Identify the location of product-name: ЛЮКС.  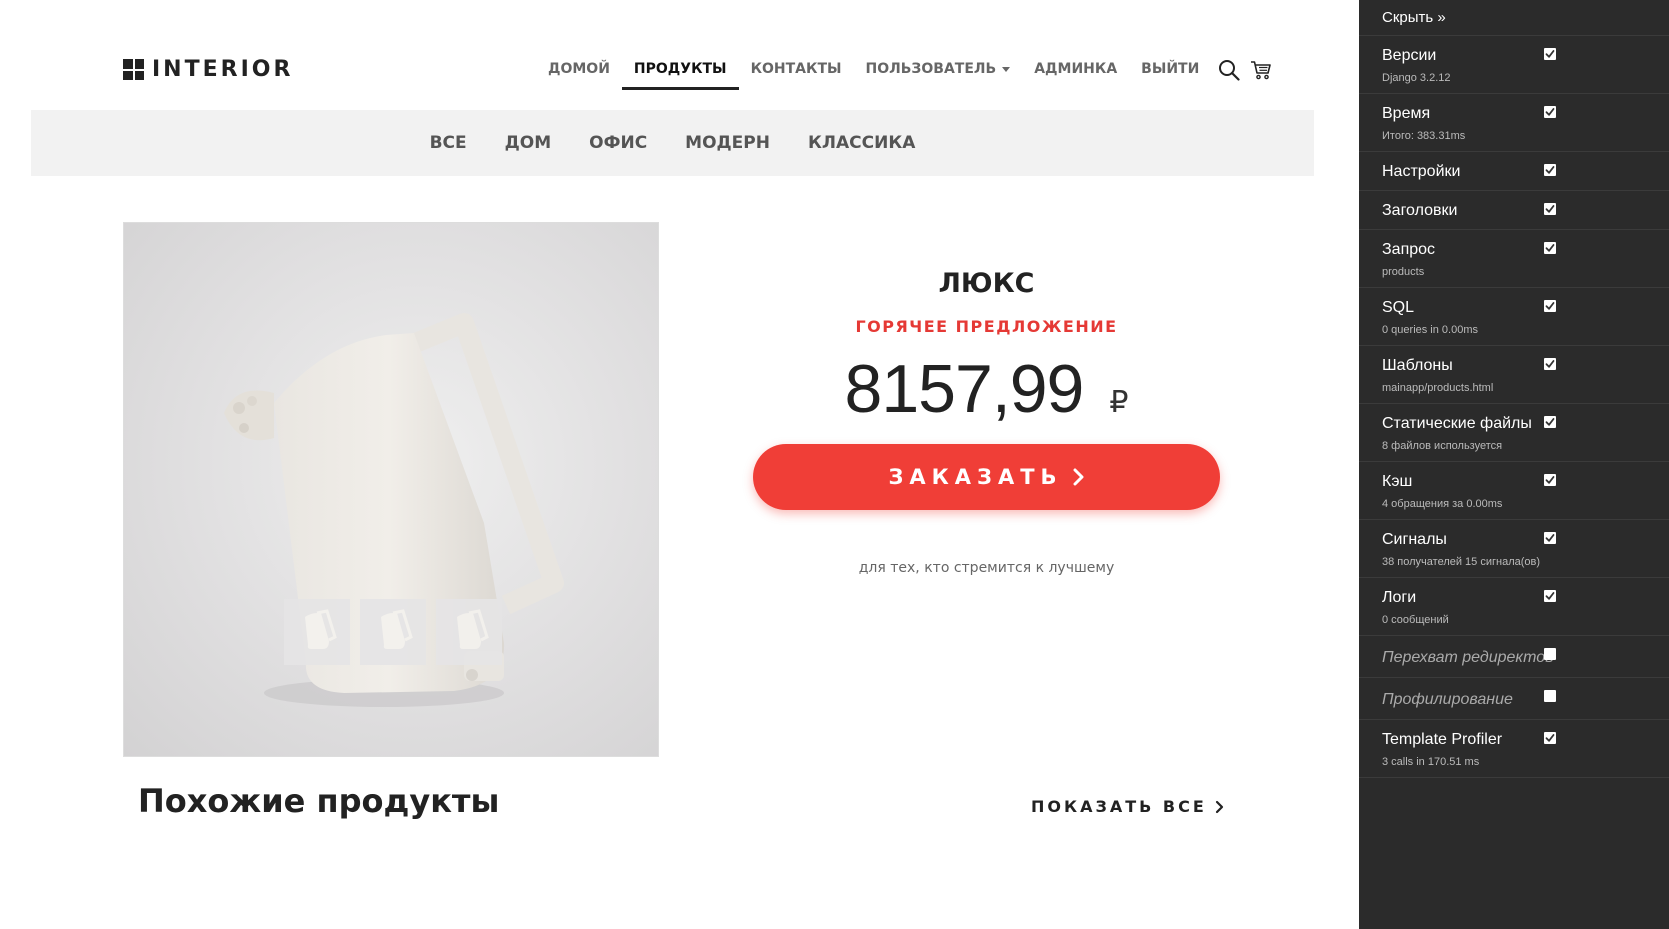
(986, 283).